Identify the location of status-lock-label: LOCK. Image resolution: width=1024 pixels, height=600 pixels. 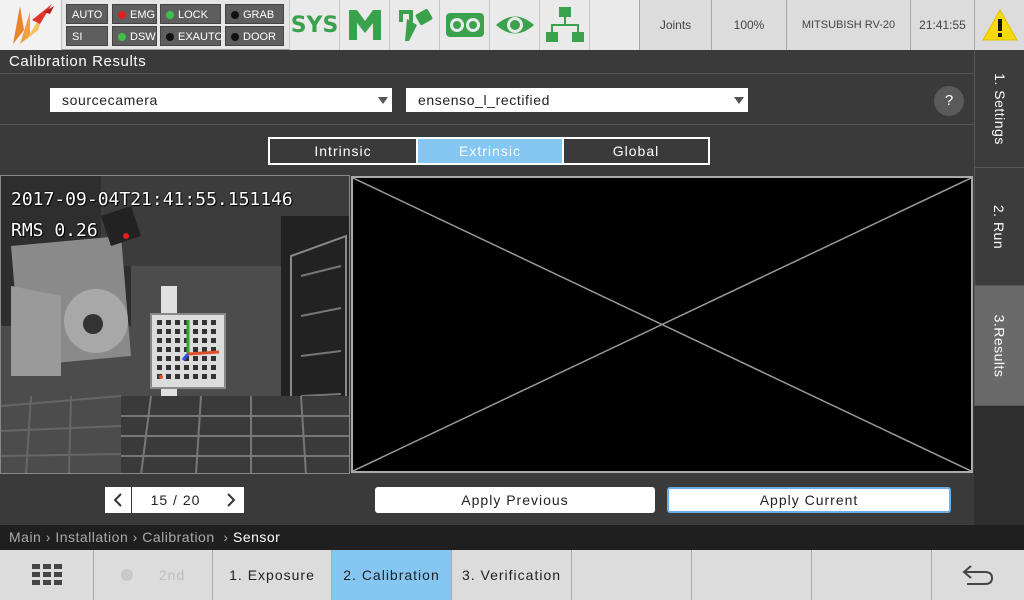
(193, 15).